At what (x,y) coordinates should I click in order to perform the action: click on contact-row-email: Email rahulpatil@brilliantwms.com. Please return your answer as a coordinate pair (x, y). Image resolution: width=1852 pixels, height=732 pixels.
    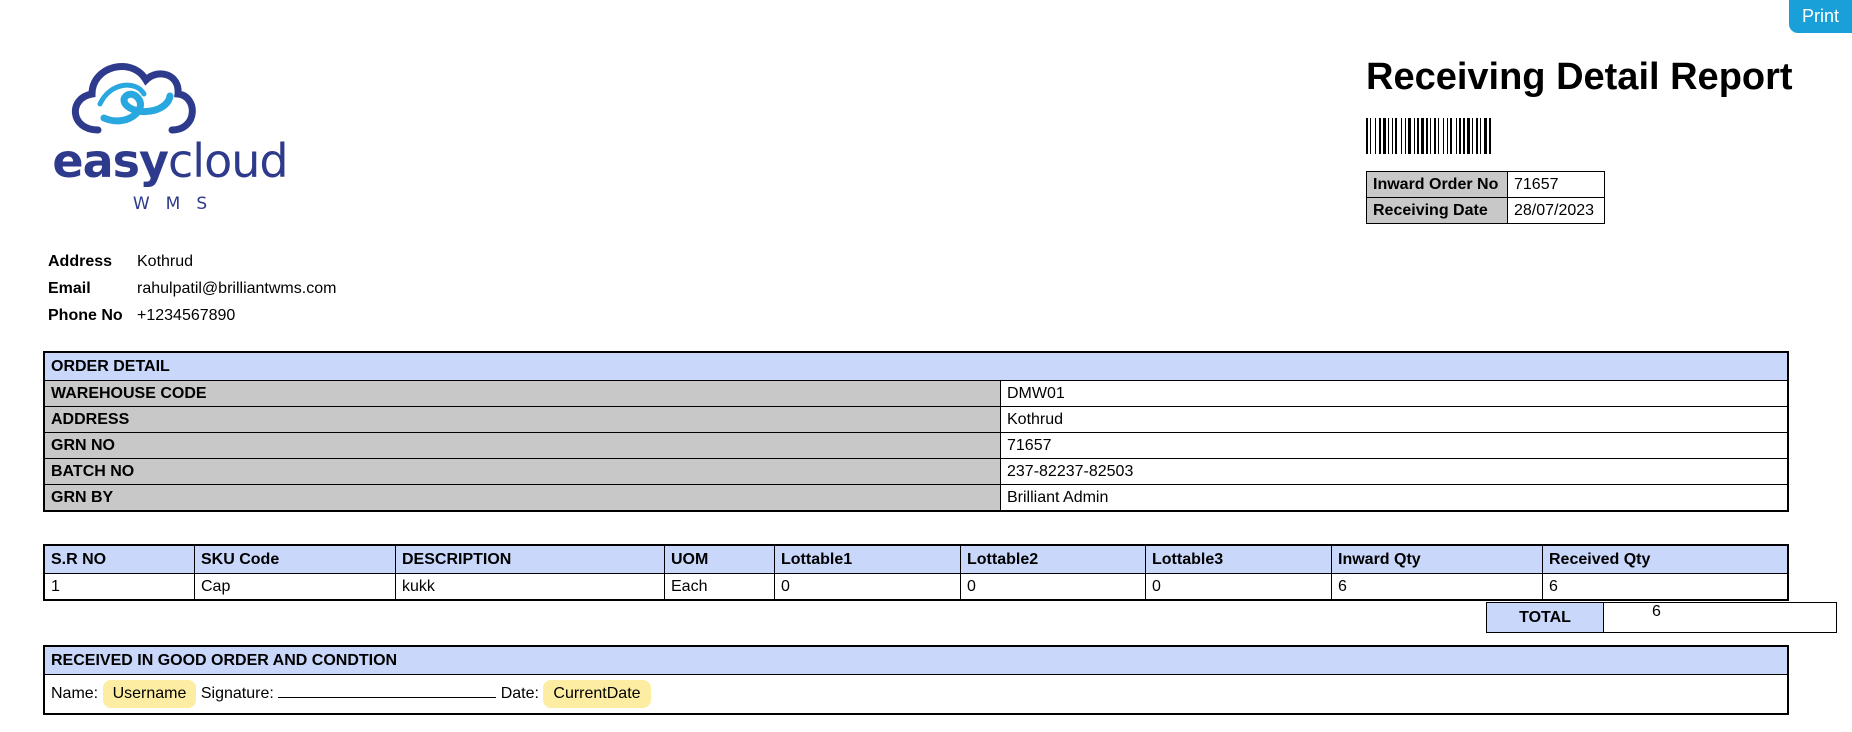
    Looking at the image, I should click on (192, 288).